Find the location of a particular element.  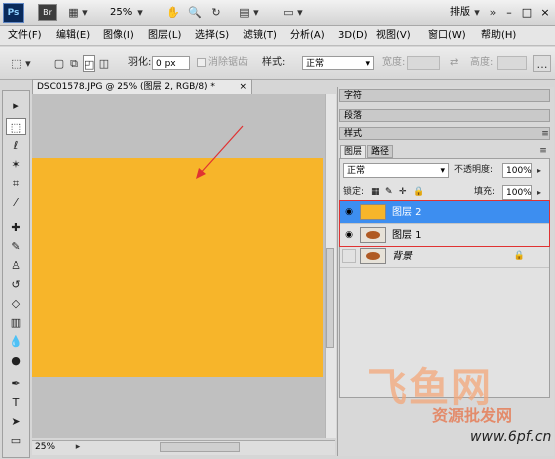

blend-mode-select: 正常 ▾ is located at coordinates (396, 170).